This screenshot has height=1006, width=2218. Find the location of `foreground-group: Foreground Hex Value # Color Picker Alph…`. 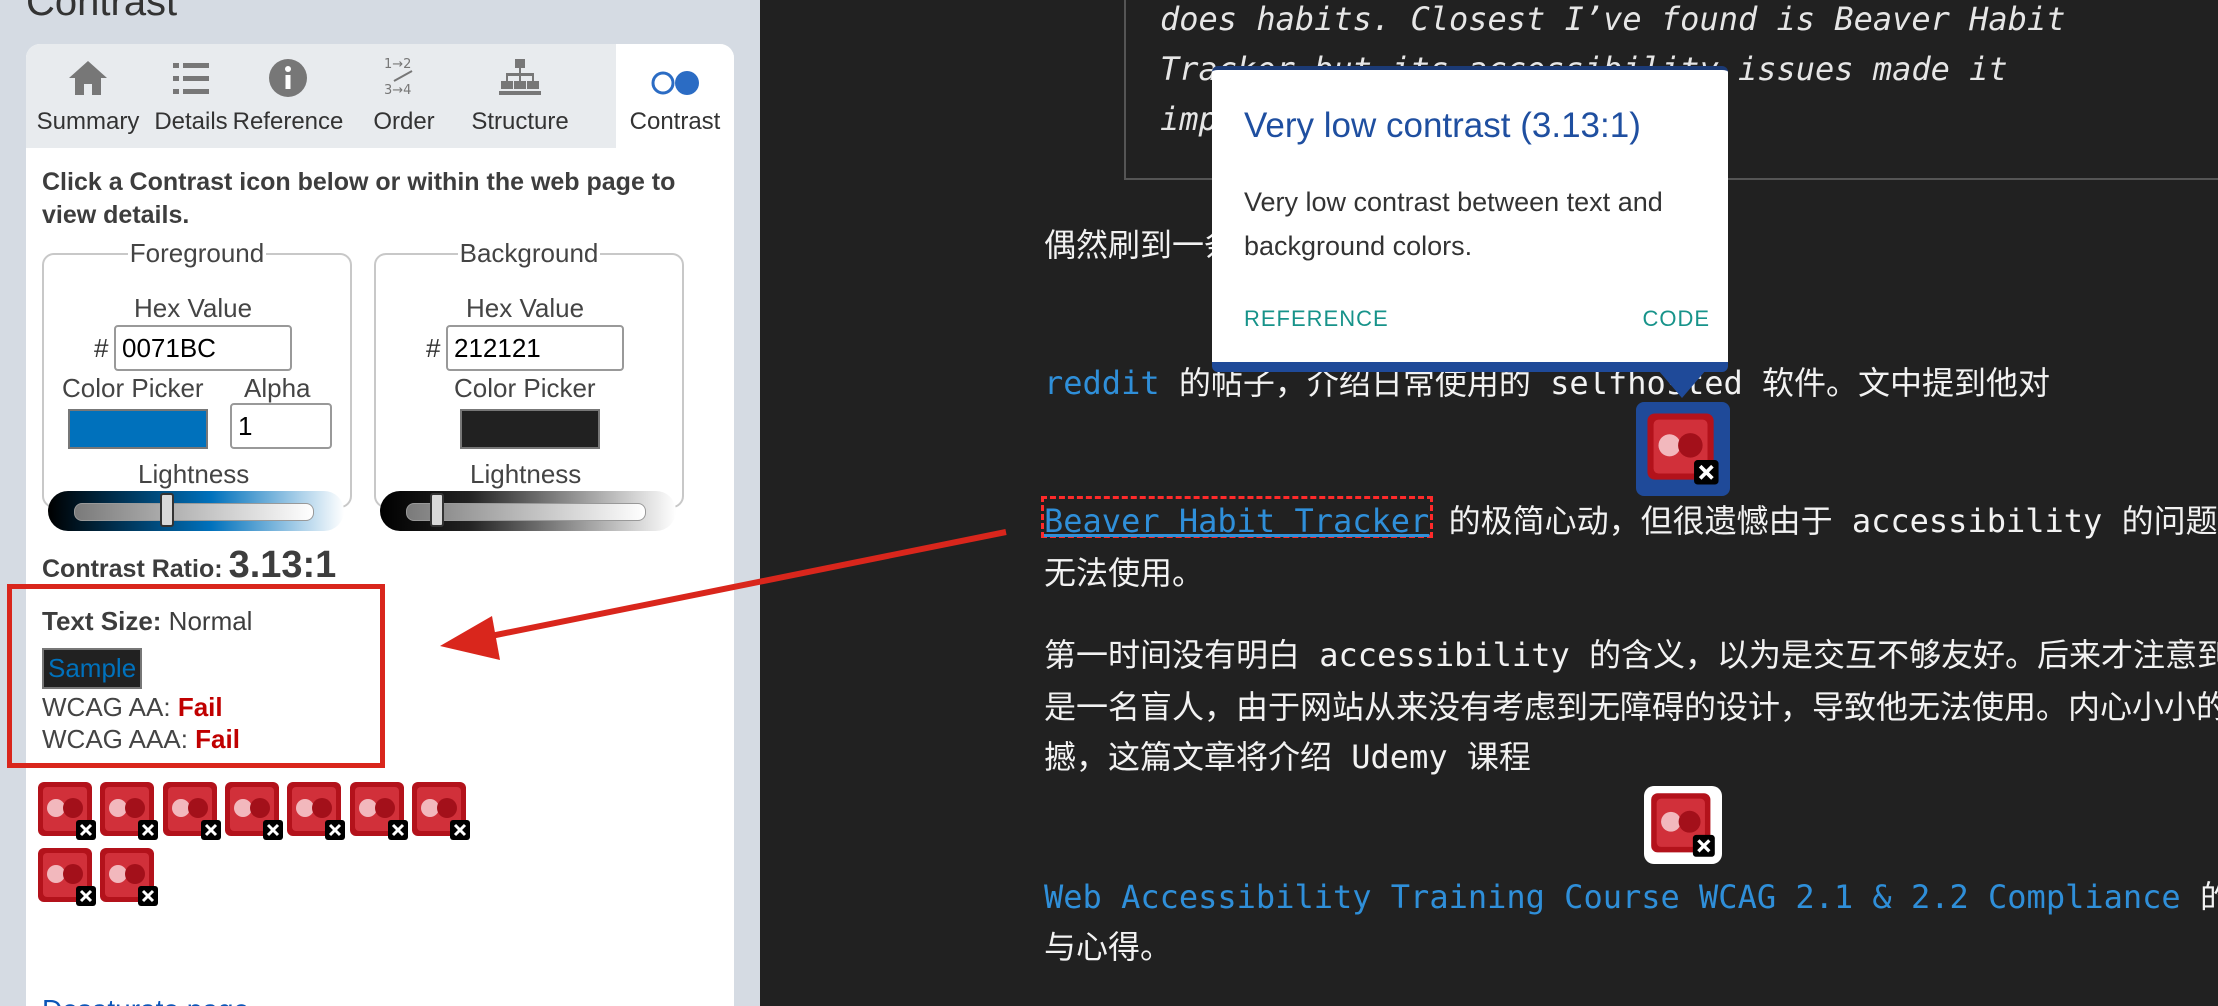

foreground-group: Foreground Hex Value # Color Picker Alph… is located at coordinates (197, 384).